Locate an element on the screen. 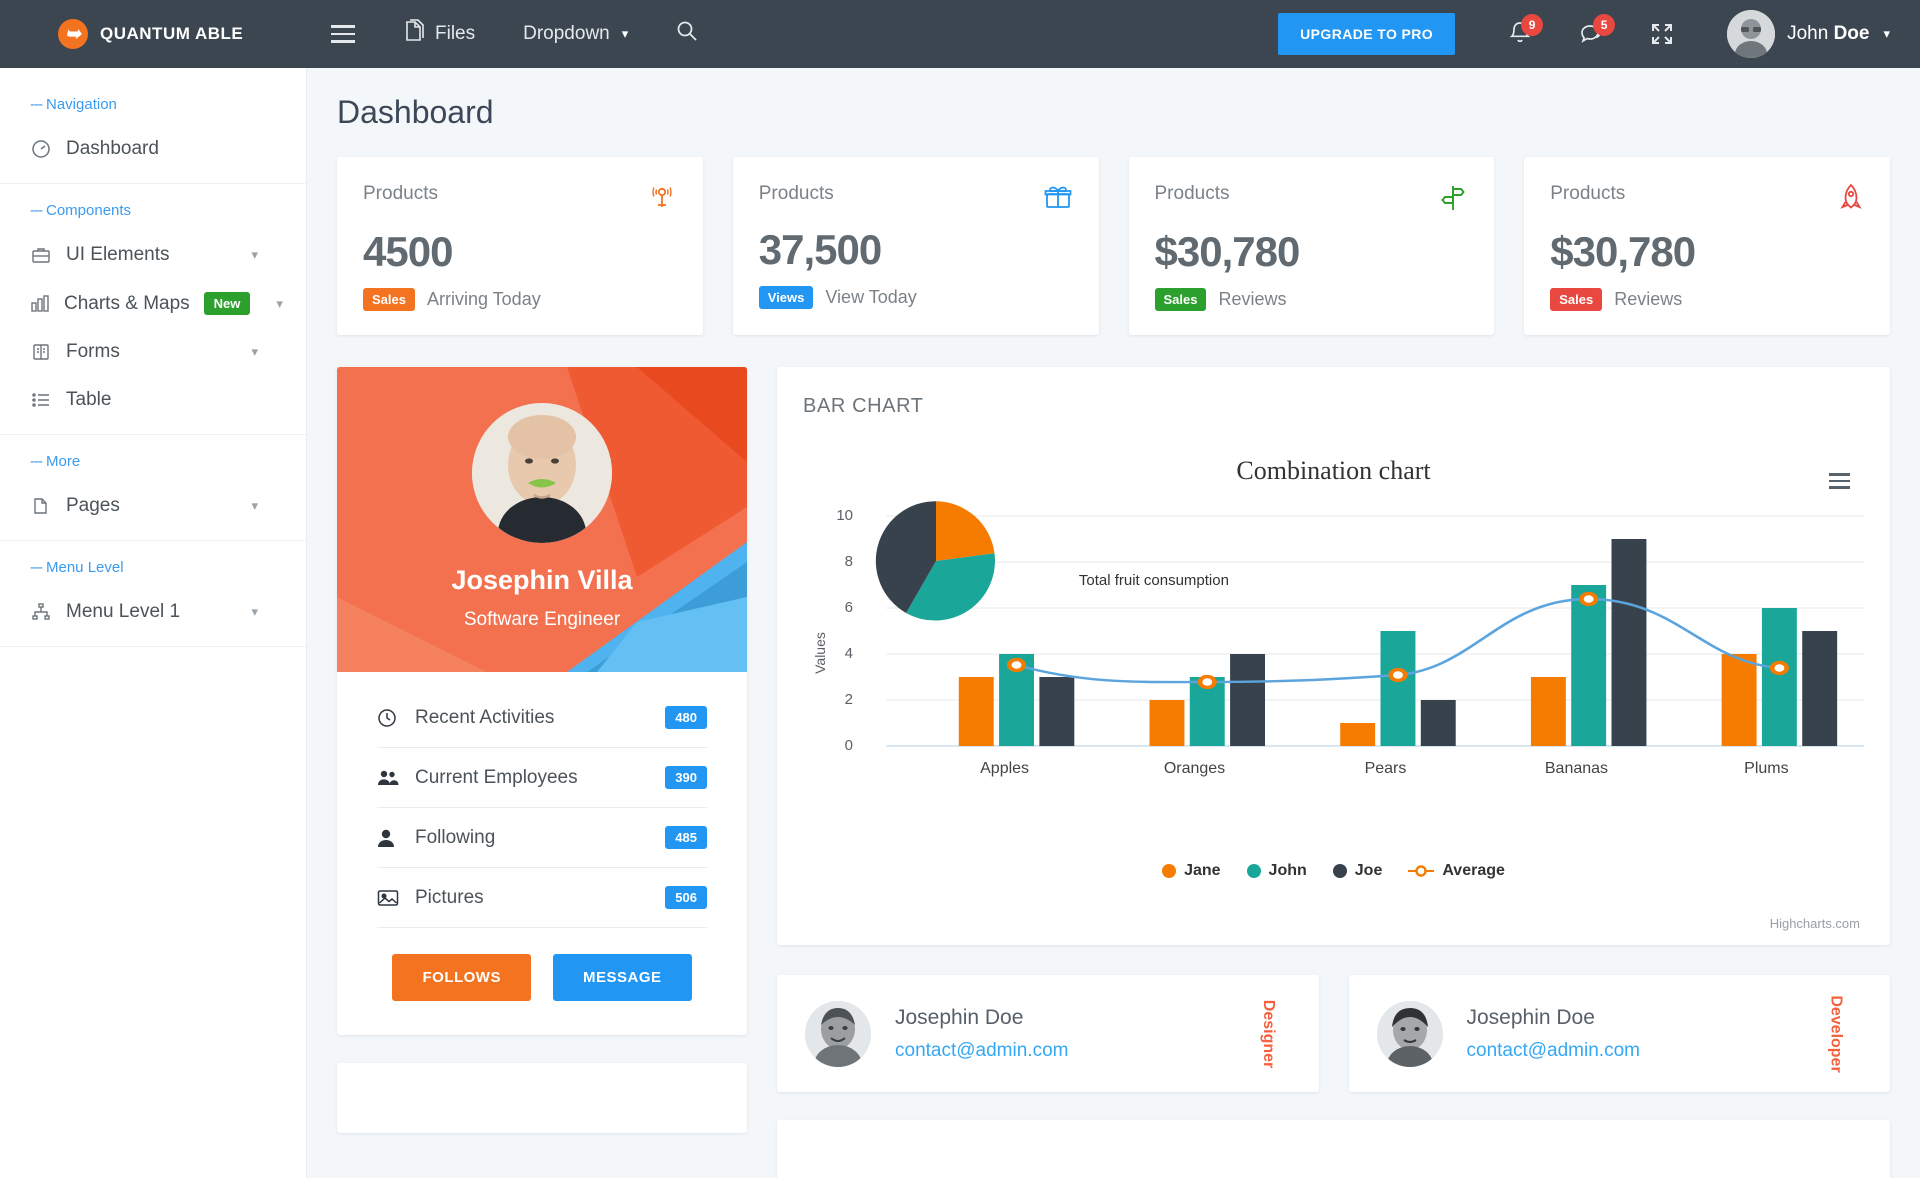 The width and height of the screenshot is (1920, 1178). legend-label: Joe is located at coordinates (1368, 870).